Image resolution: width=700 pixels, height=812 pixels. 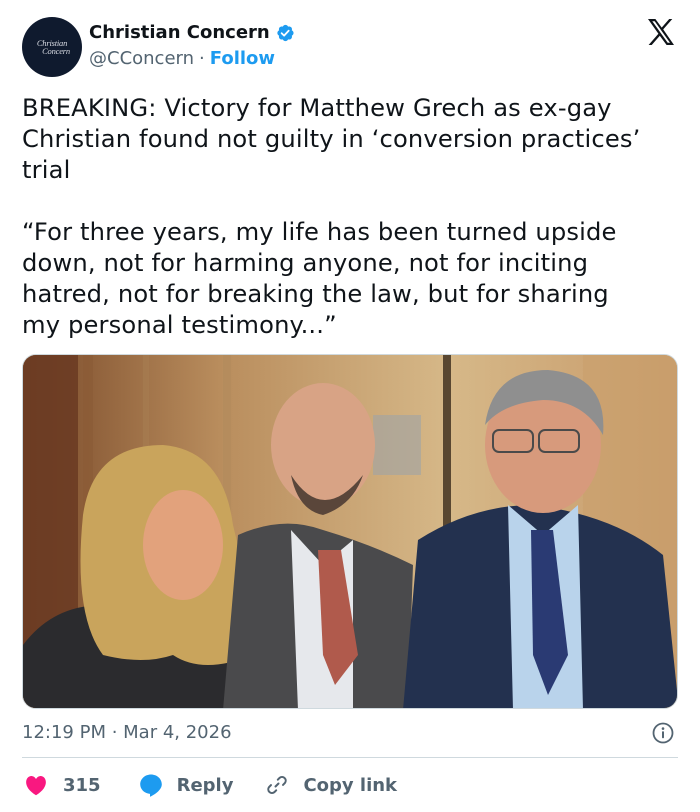 I want to click on copy-link-button: Copy link, so click(x=331, y=785).